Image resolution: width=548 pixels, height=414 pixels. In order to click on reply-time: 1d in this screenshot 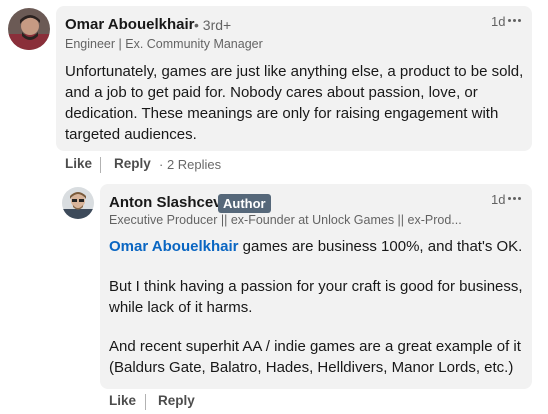, I will do `click(498, 199)`.